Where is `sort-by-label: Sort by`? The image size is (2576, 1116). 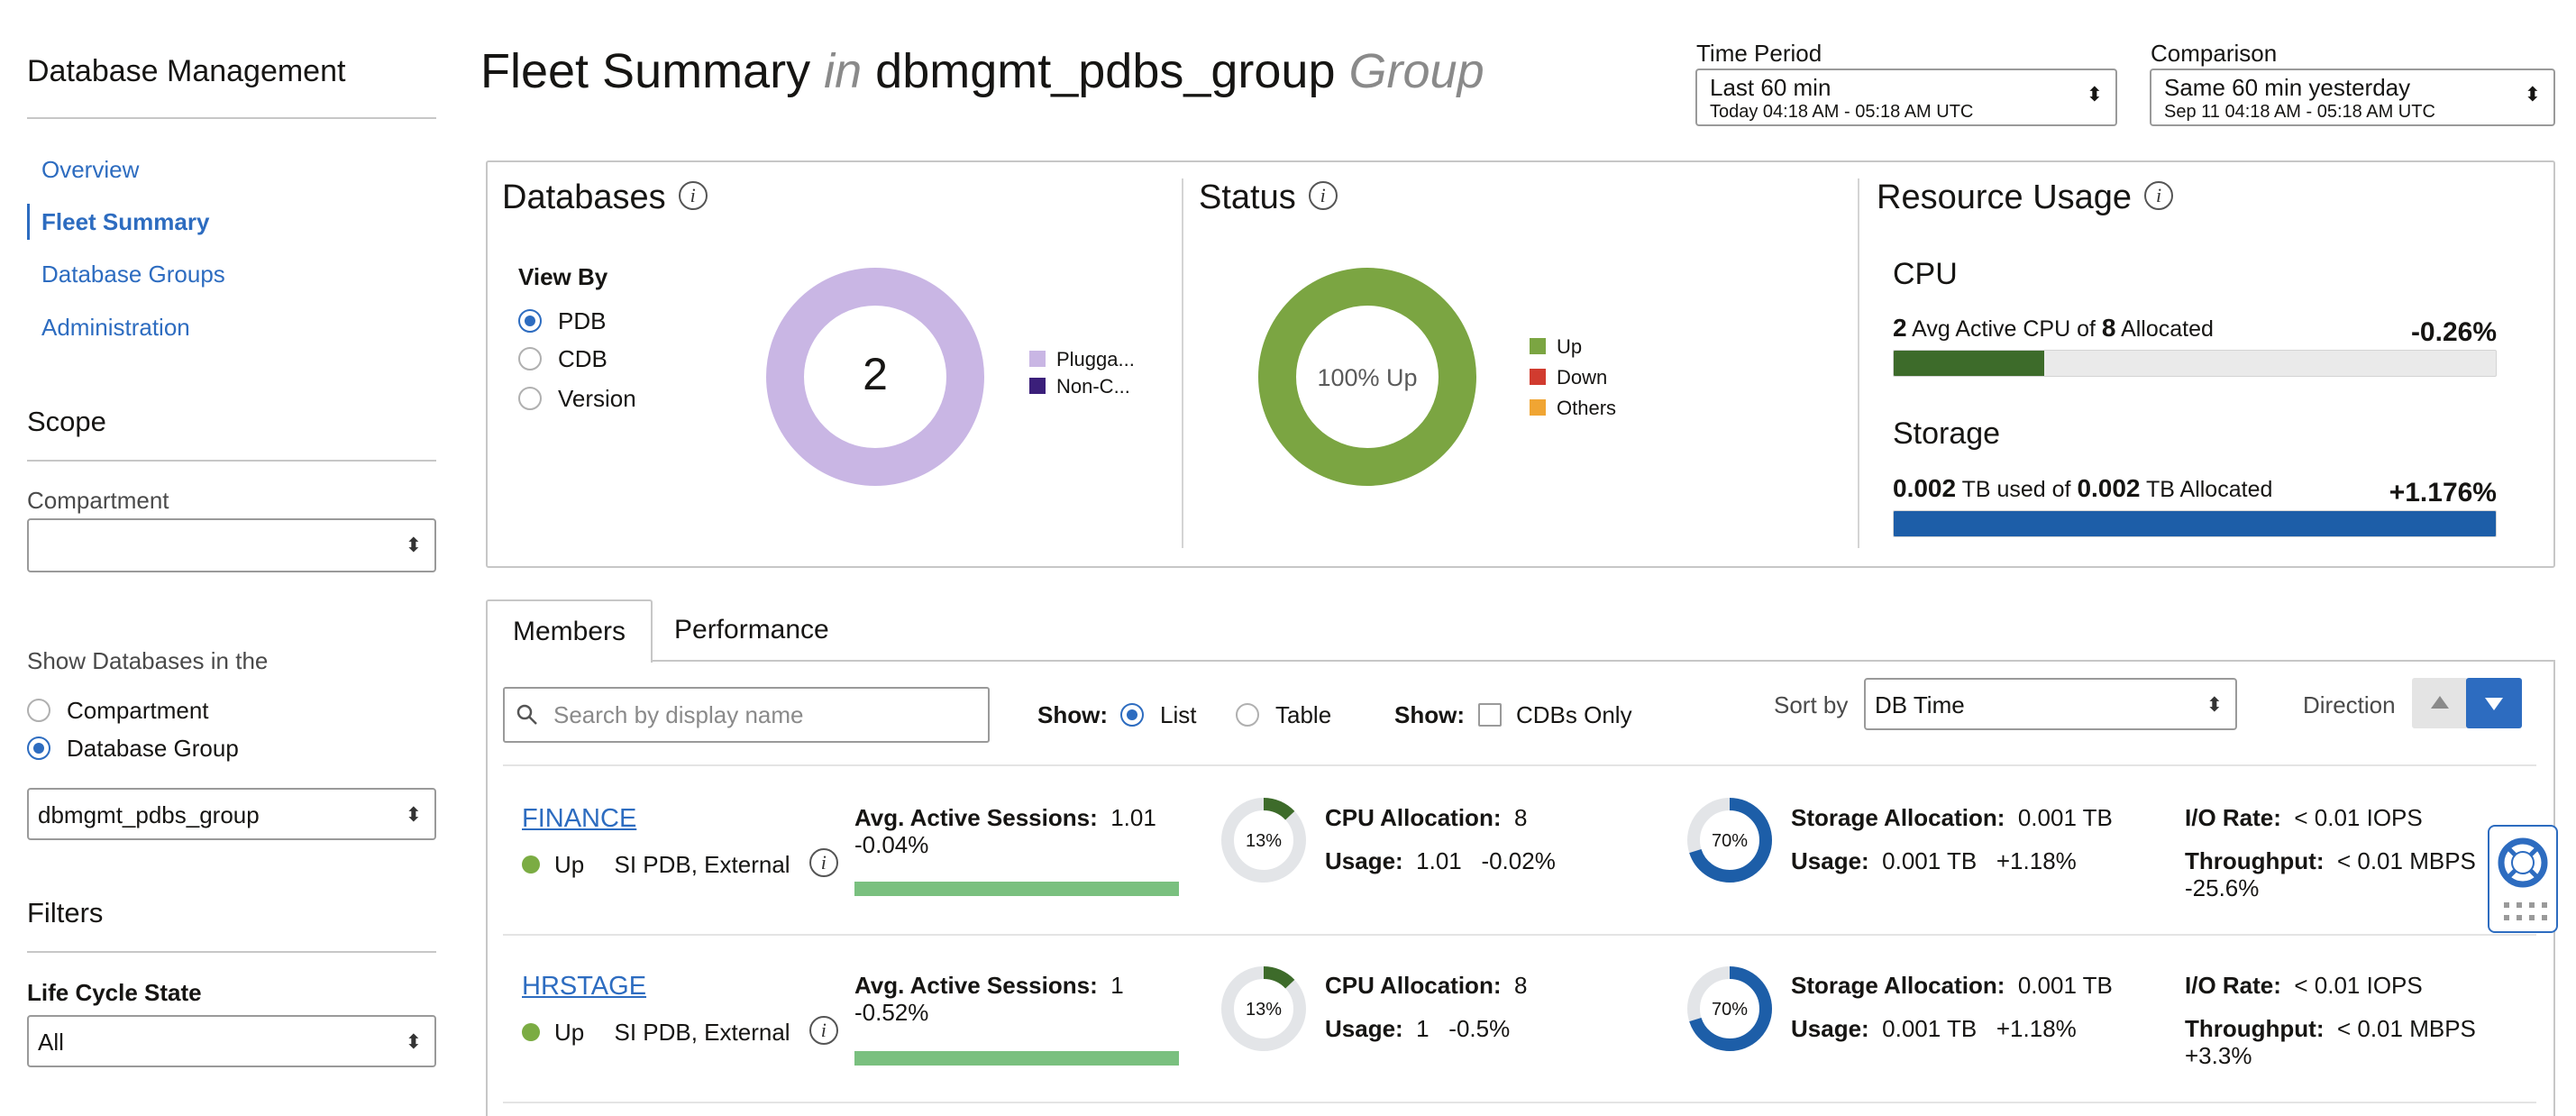
sort-by-label: Sort by is located at coordinates (1811, 704).